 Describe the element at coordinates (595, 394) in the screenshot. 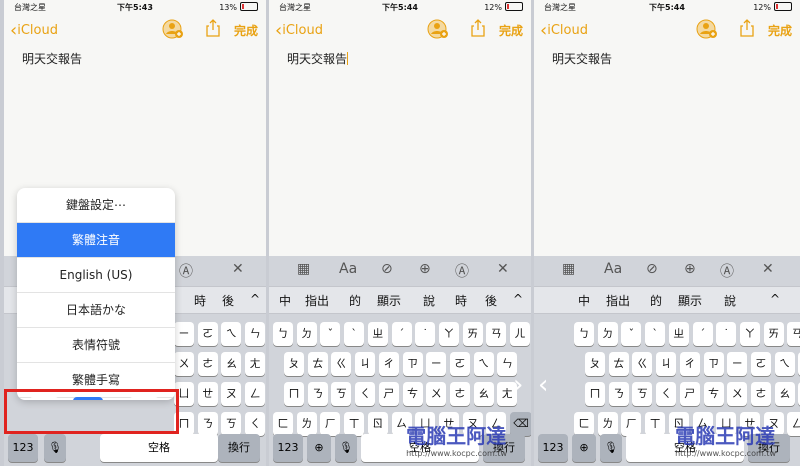

I see `key: ㄇ` at that location.